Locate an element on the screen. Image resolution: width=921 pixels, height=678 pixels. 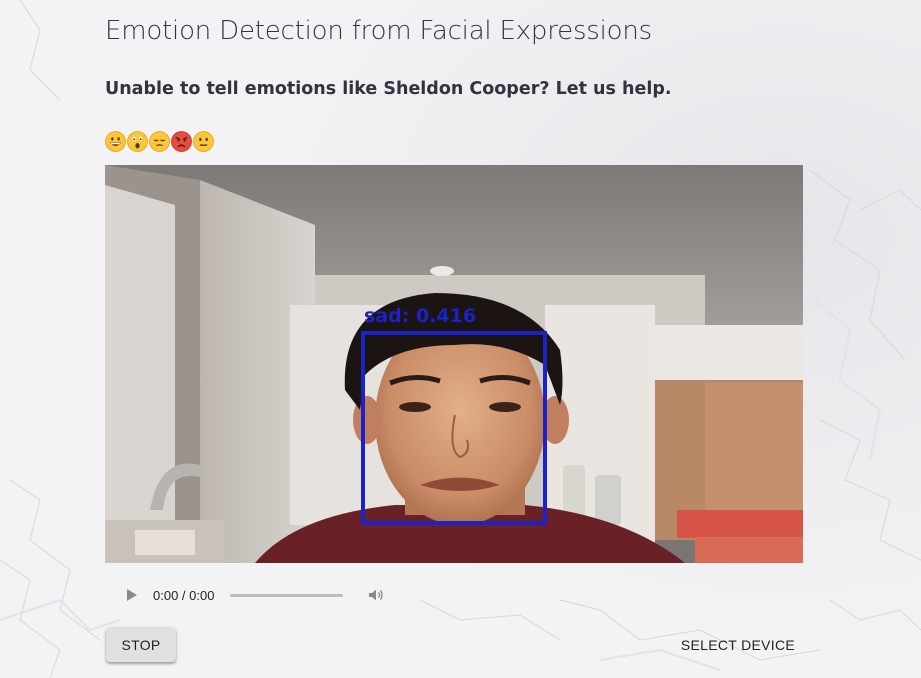
audio-time: 0:00 / 0:00 is located at coordinates (184, 595).